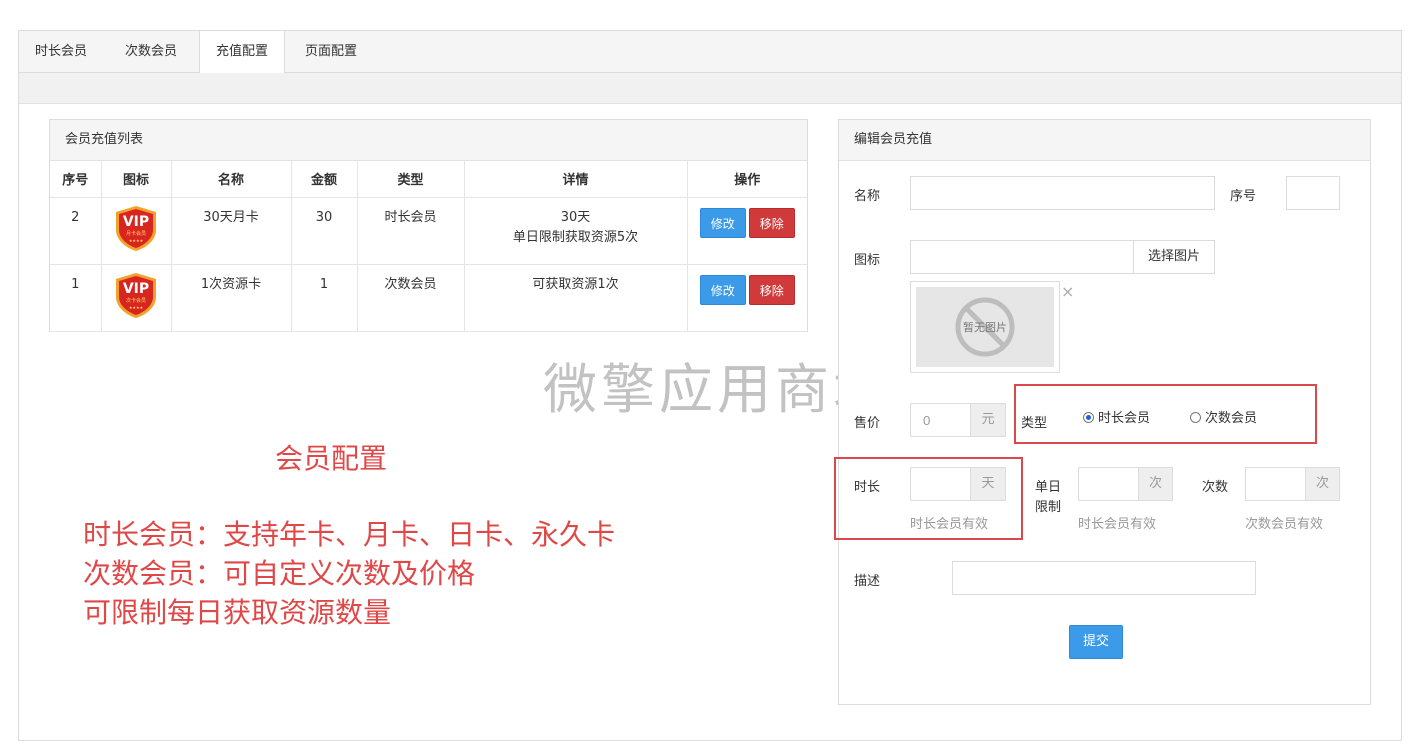 The image size is (1424, 755). I want to click on daily-limit-input, so click(1108, 484).